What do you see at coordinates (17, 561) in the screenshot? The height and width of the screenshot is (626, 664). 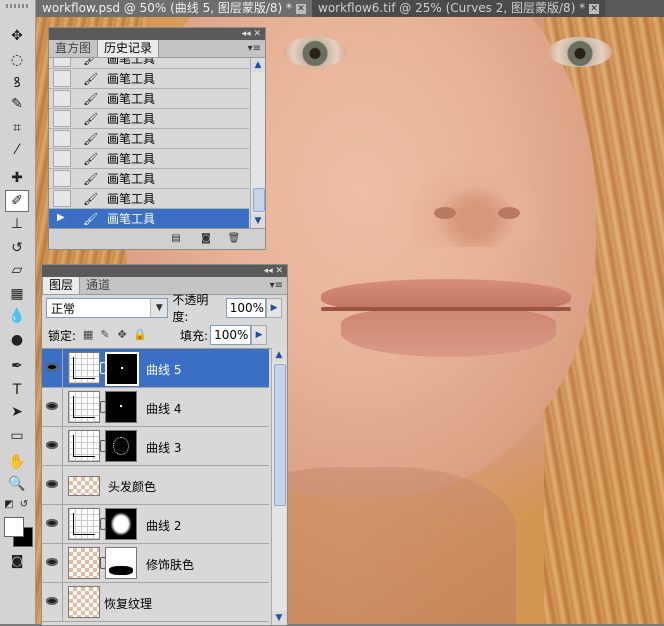 I see `quick-mask-icon: ◙` at bounding box center [17, 561].